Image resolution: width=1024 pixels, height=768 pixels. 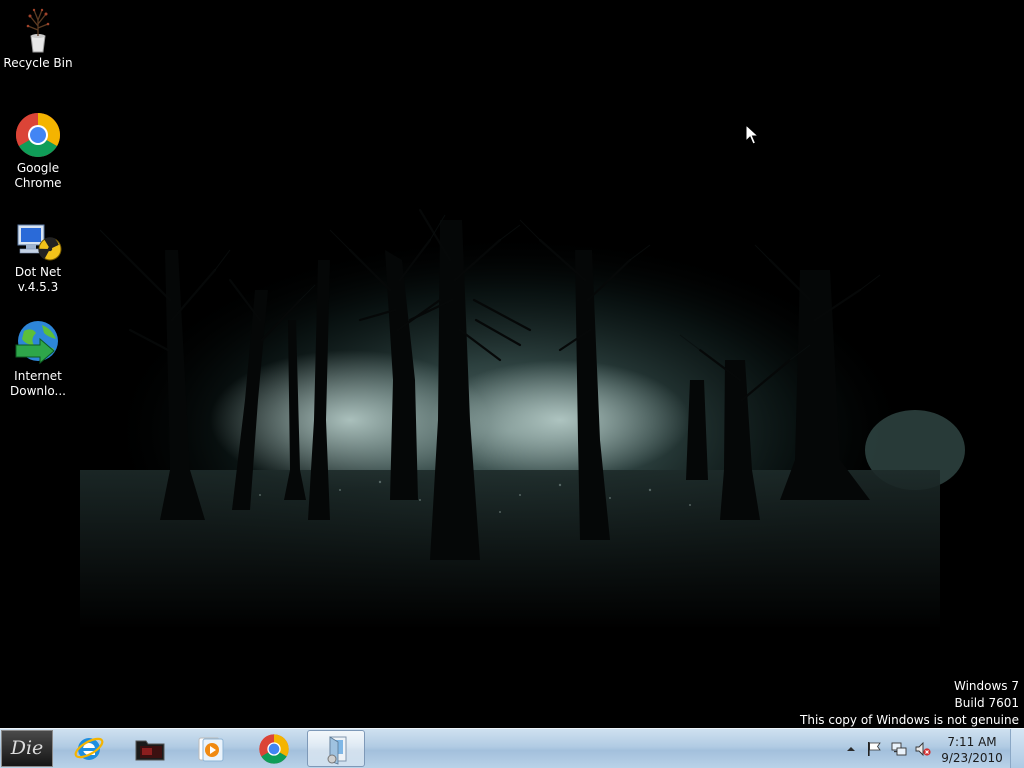 I want to click on desktop-icon-label: Recycle Bin, so click(x=38, y=63).